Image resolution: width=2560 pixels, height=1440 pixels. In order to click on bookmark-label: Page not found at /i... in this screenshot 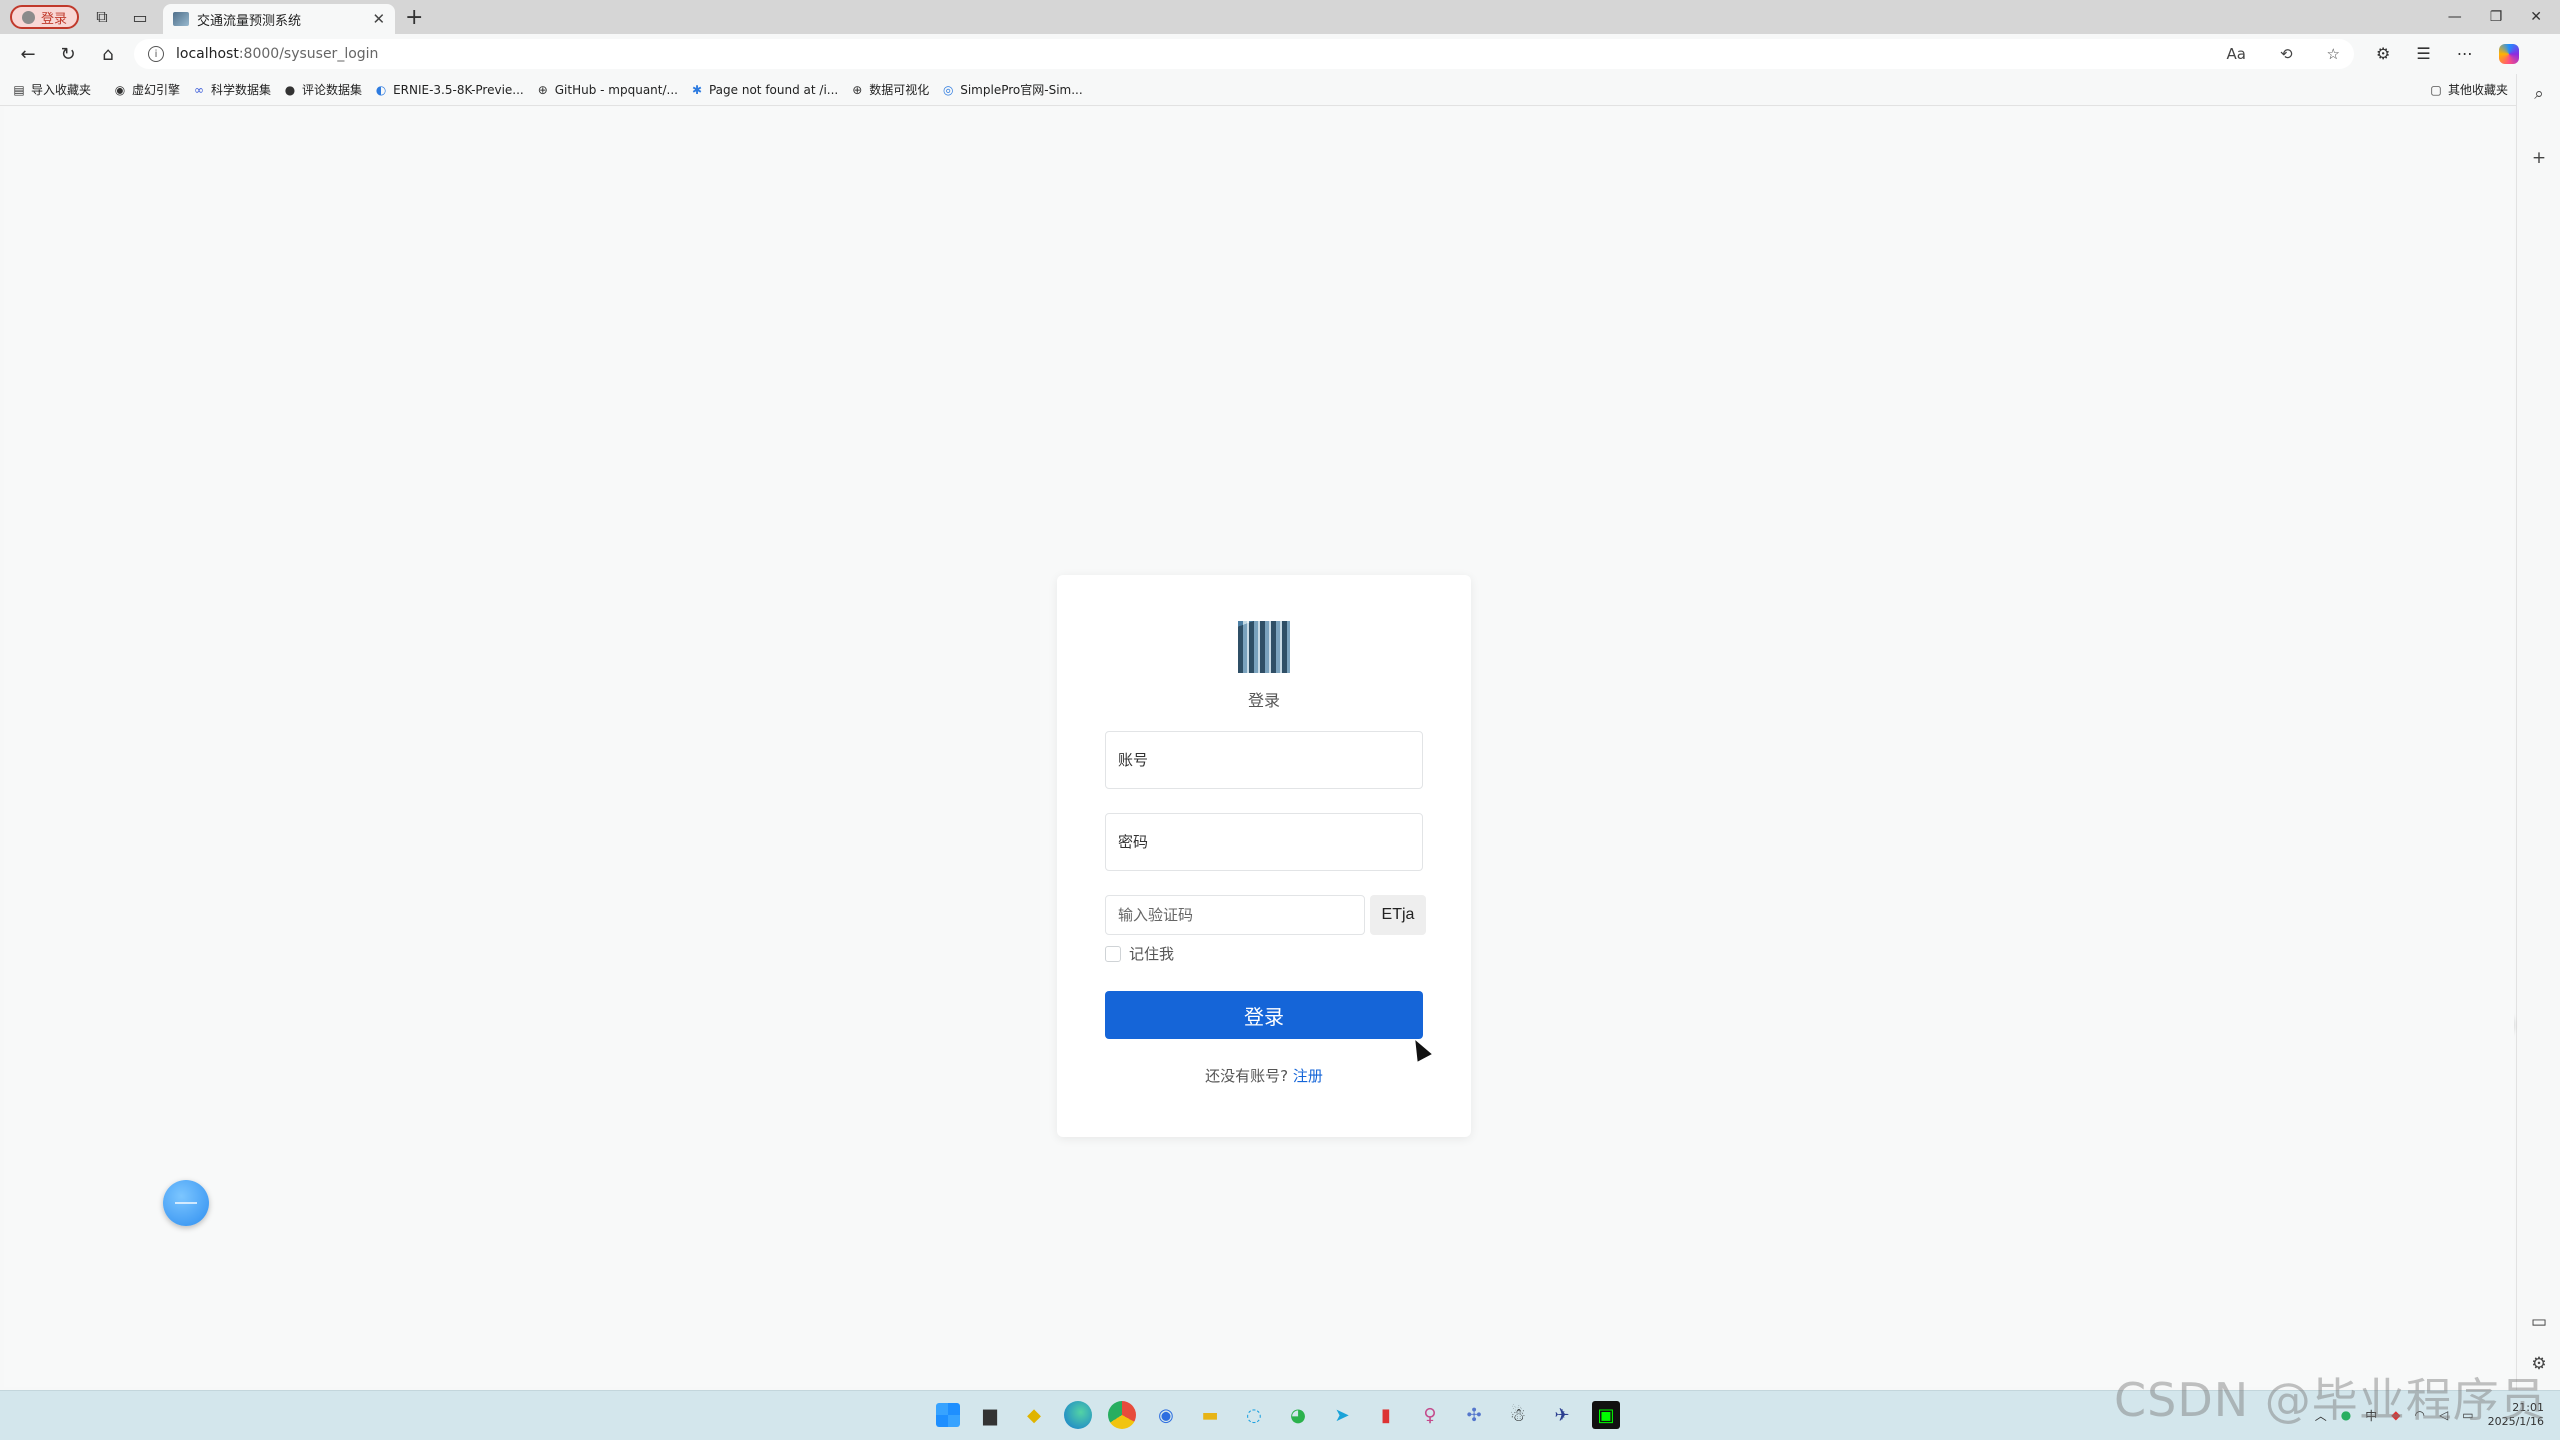, I will do `click(773, 89)`.